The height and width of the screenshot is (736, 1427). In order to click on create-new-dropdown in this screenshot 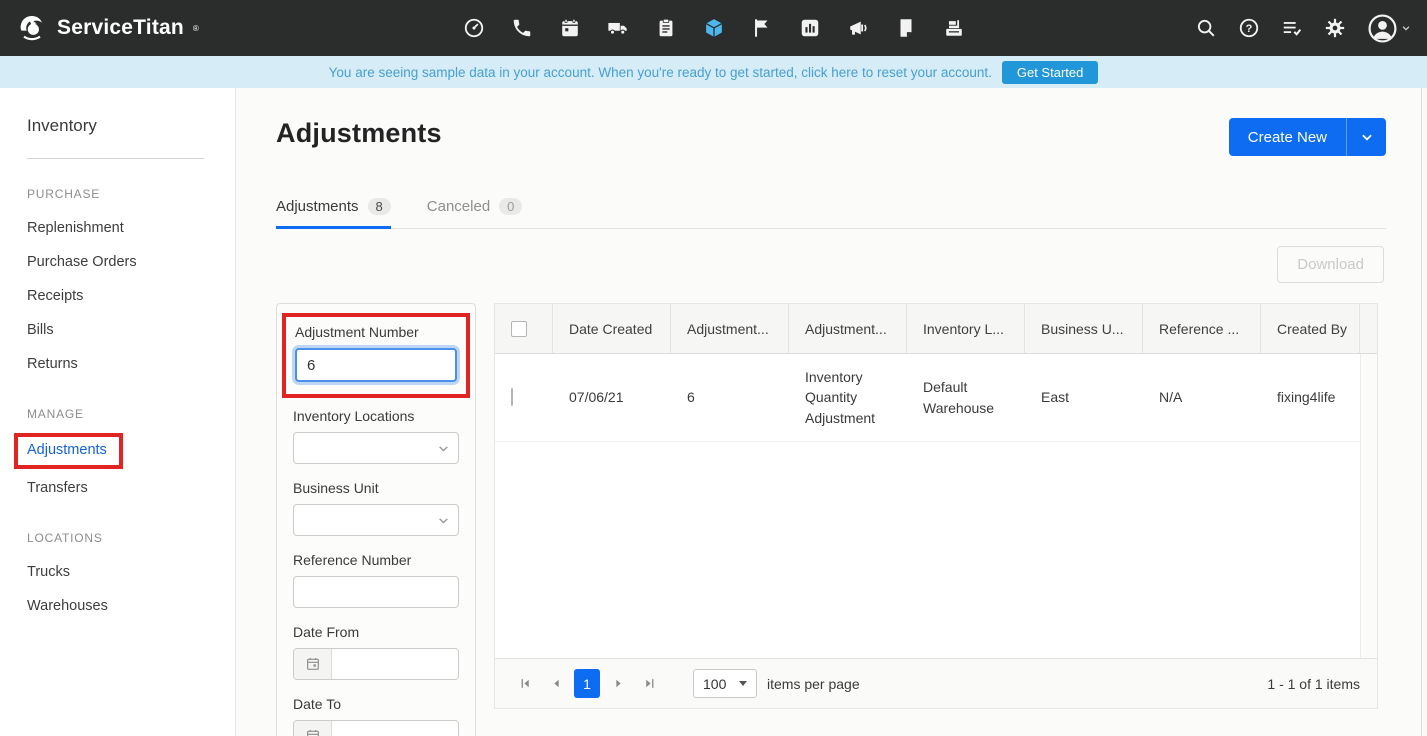, I will do `click(1366, 137)`.